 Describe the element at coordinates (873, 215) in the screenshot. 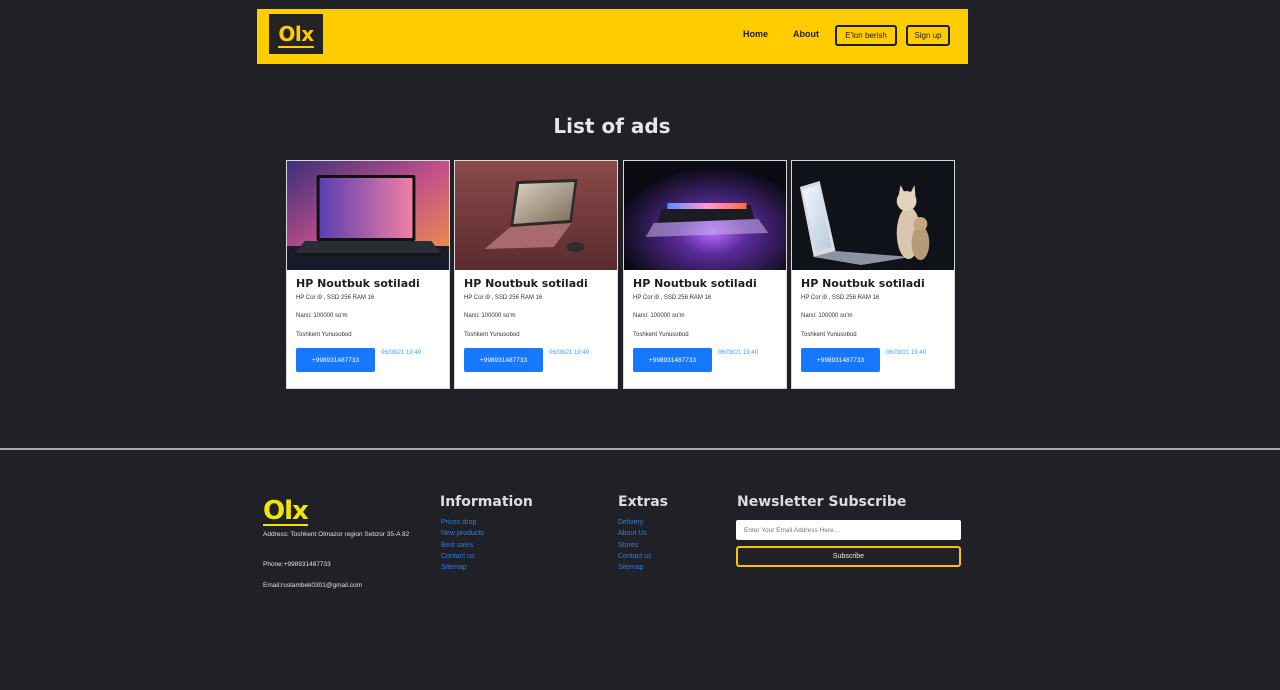

I see `ad-image-laptop-cat` at that location.